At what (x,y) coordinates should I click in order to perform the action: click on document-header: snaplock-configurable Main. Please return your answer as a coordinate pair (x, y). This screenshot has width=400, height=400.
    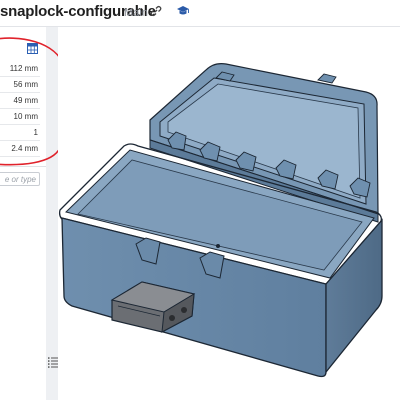
    Looking at the image, I should click on (200, 13).